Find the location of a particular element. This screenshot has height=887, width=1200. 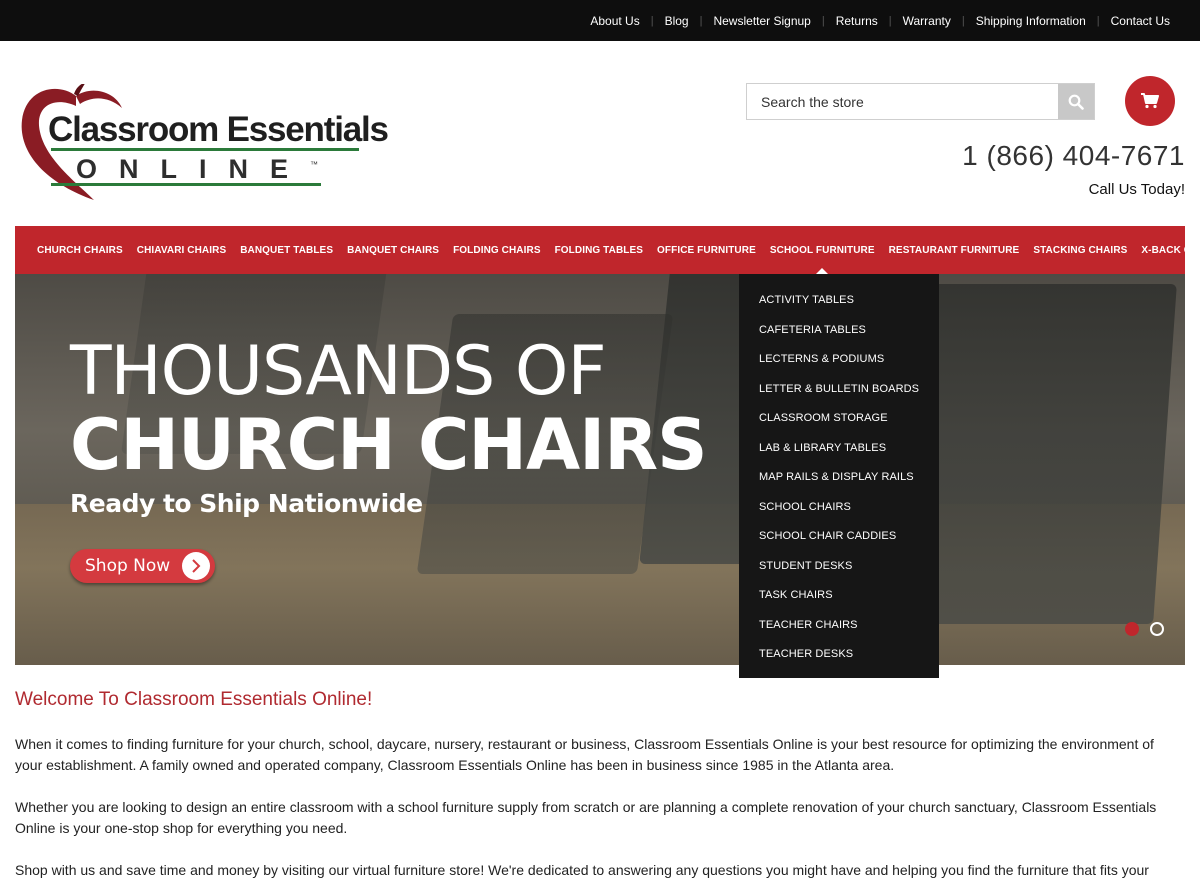

welcome-heading: Welcome To Classroom Essentials Online! is located at coordinates (194, 699).